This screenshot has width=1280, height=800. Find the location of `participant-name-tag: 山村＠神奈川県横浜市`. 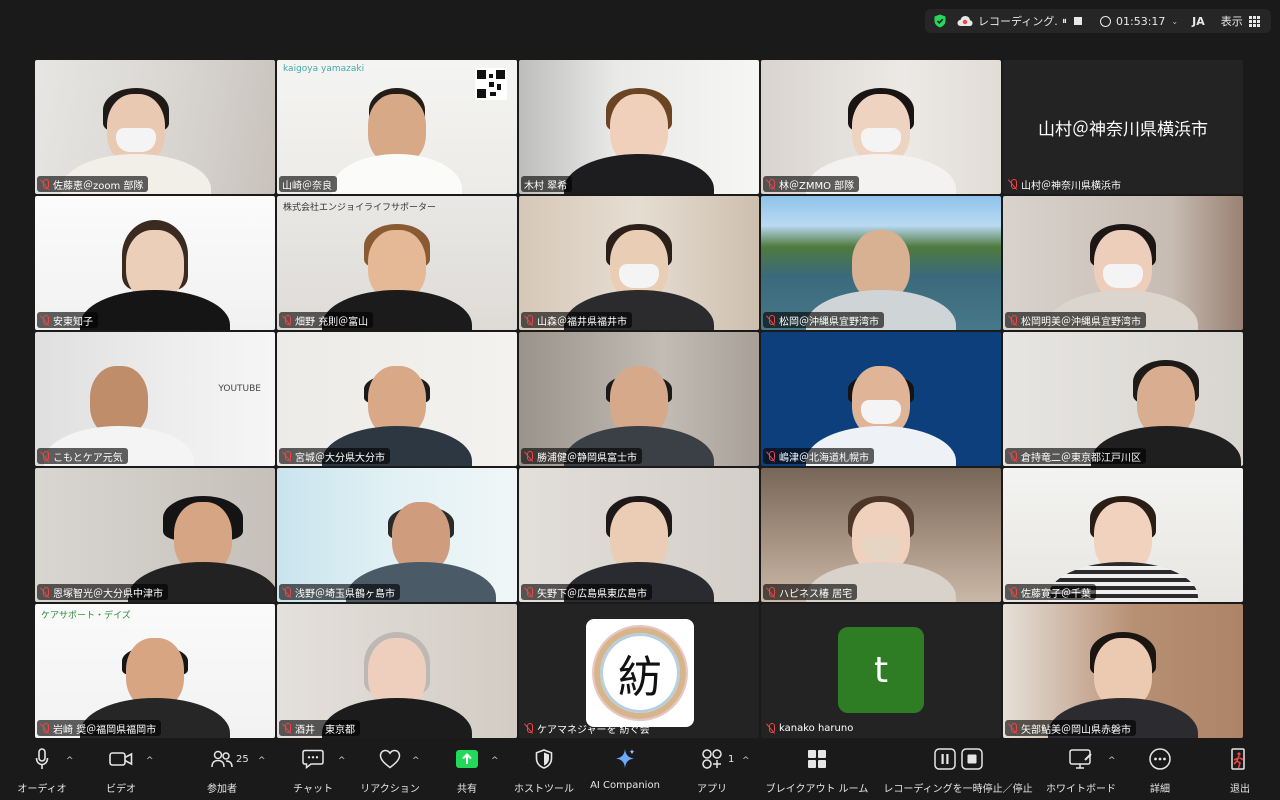

participant-name-tag: 山村＠神奈川県横浜市 is located at coordinates (1065, 184).